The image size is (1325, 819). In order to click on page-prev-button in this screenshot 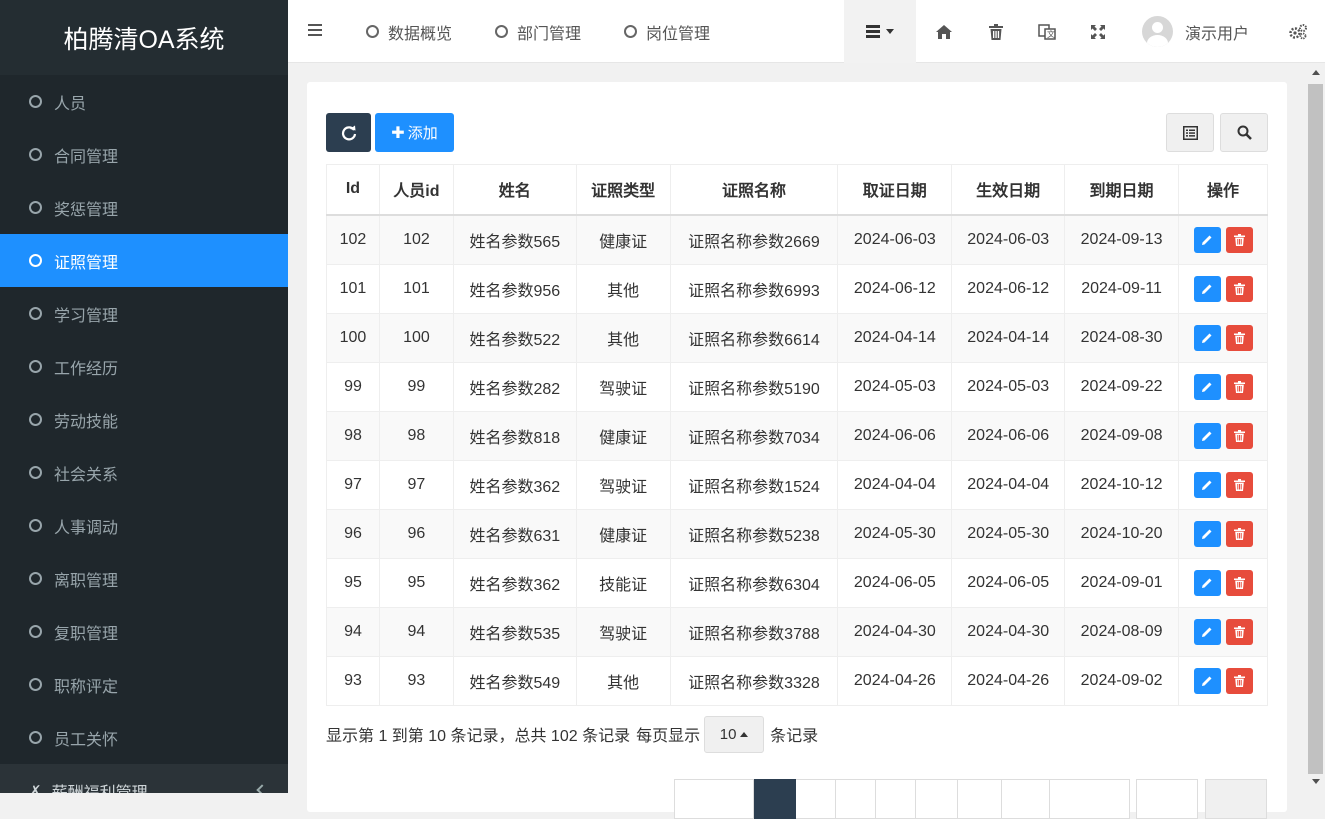, I will do `click(714, 799)`.